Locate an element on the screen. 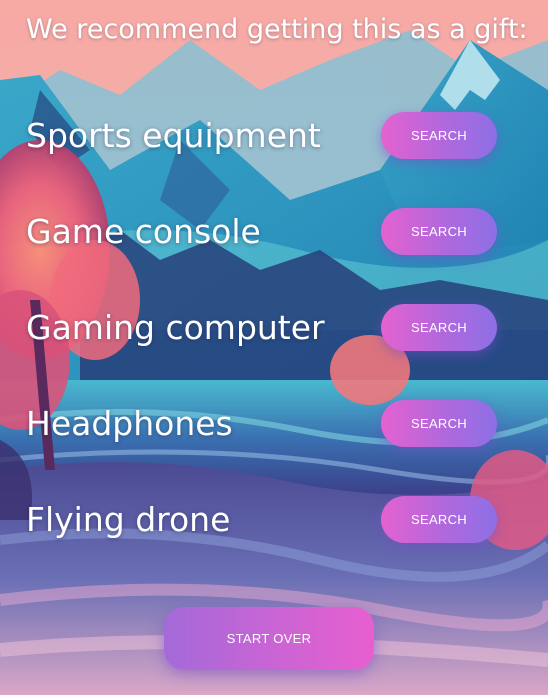  start-over-button: START OVER is located at coordinates (269, 638).